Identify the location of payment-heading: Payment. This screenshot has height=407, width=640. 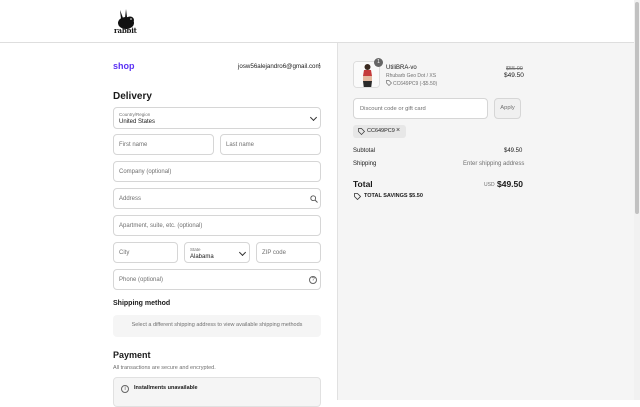
(132, 355).